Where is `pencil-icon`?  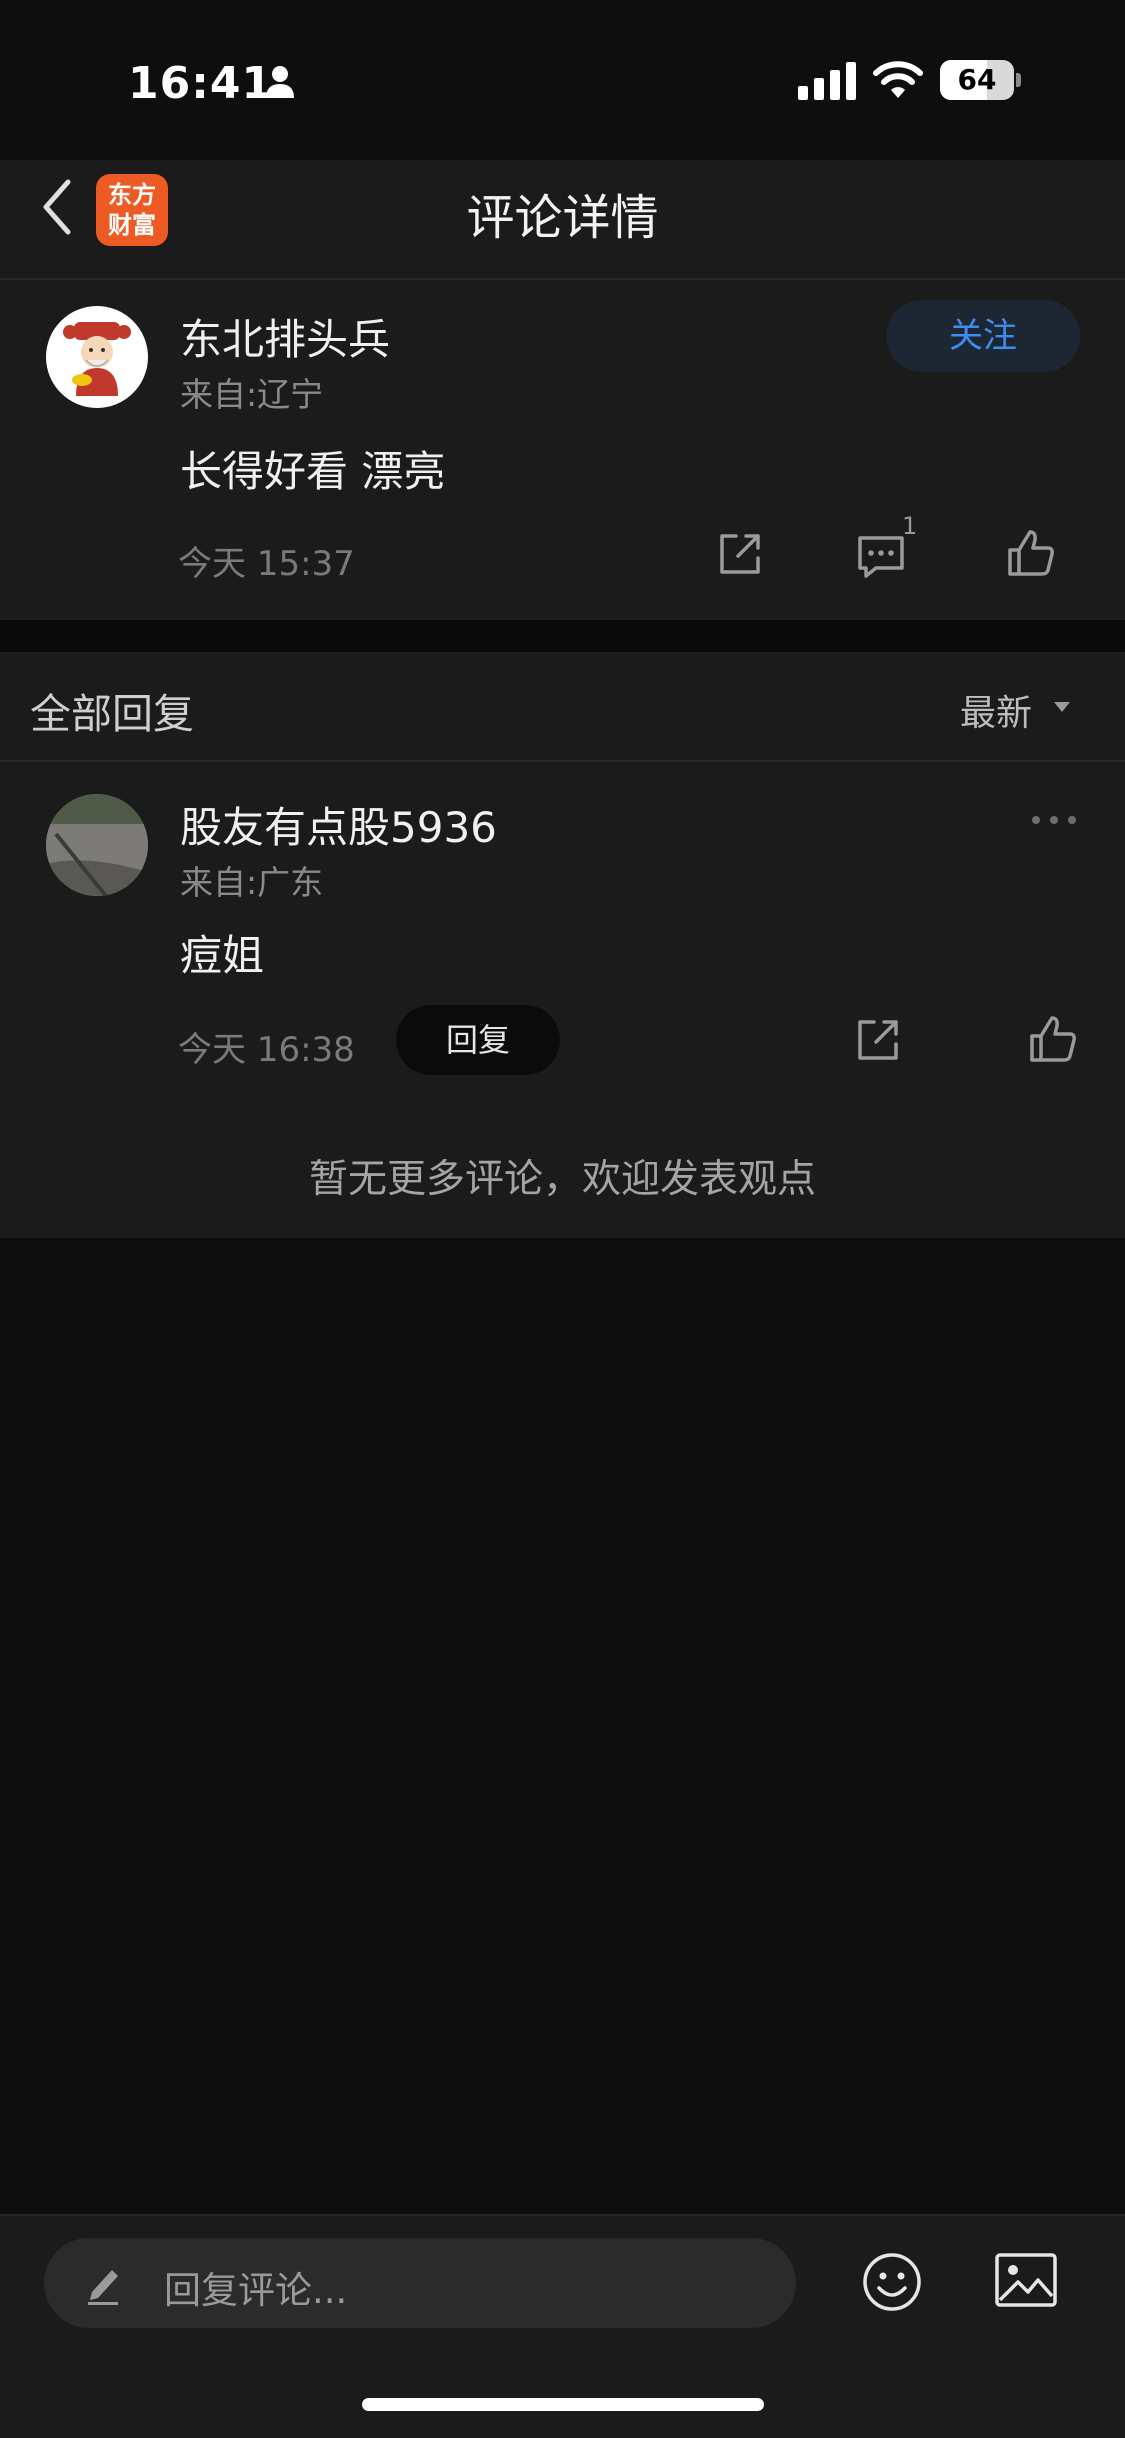
pencil-icon is located at coordinates (103, 2287).